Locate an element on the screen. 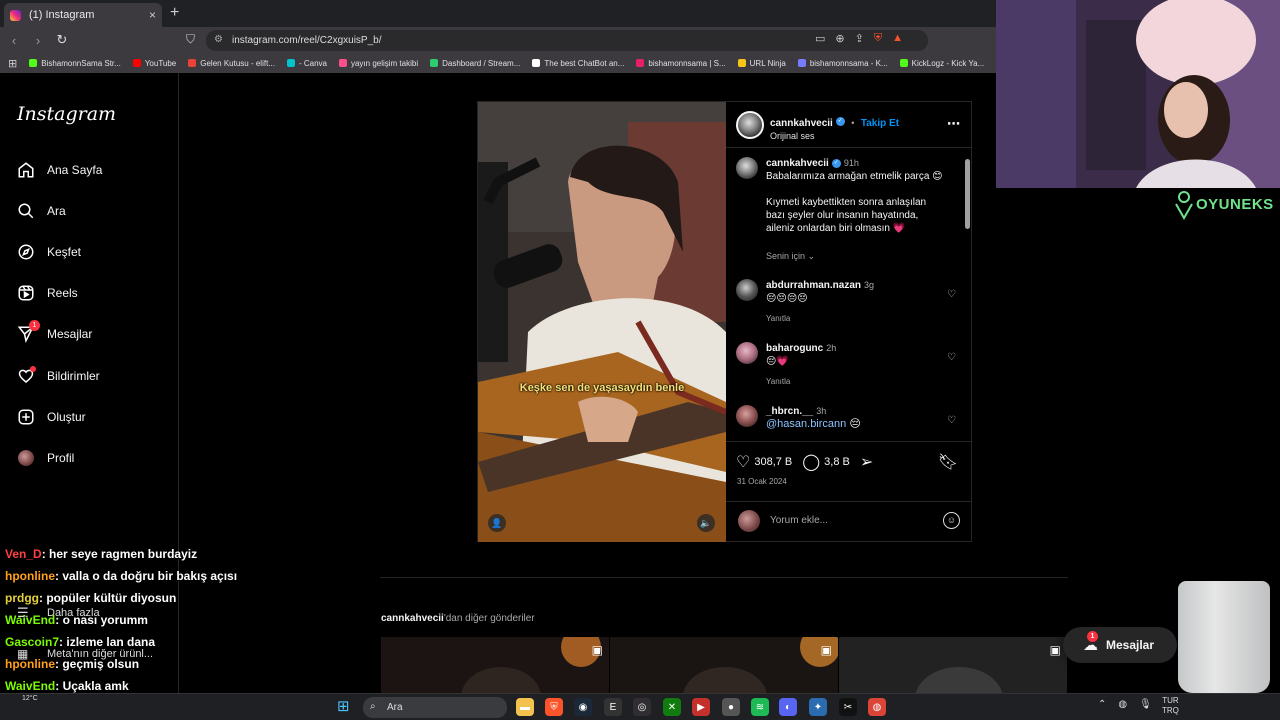 This screenshot has width=1280, height=720. sidebar-item-notifications: Bildirimler is located at coordinates (58, 375).